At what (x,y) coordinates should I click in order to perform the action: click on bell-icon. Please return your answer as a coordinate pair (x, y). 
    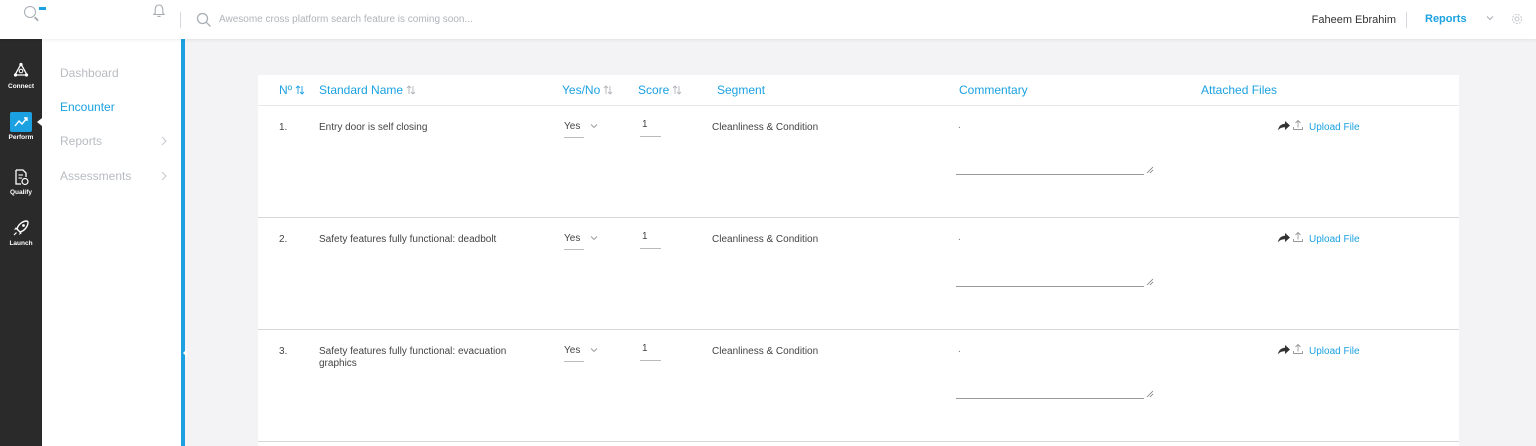
    Looking at the image, I should click on (159, 11).